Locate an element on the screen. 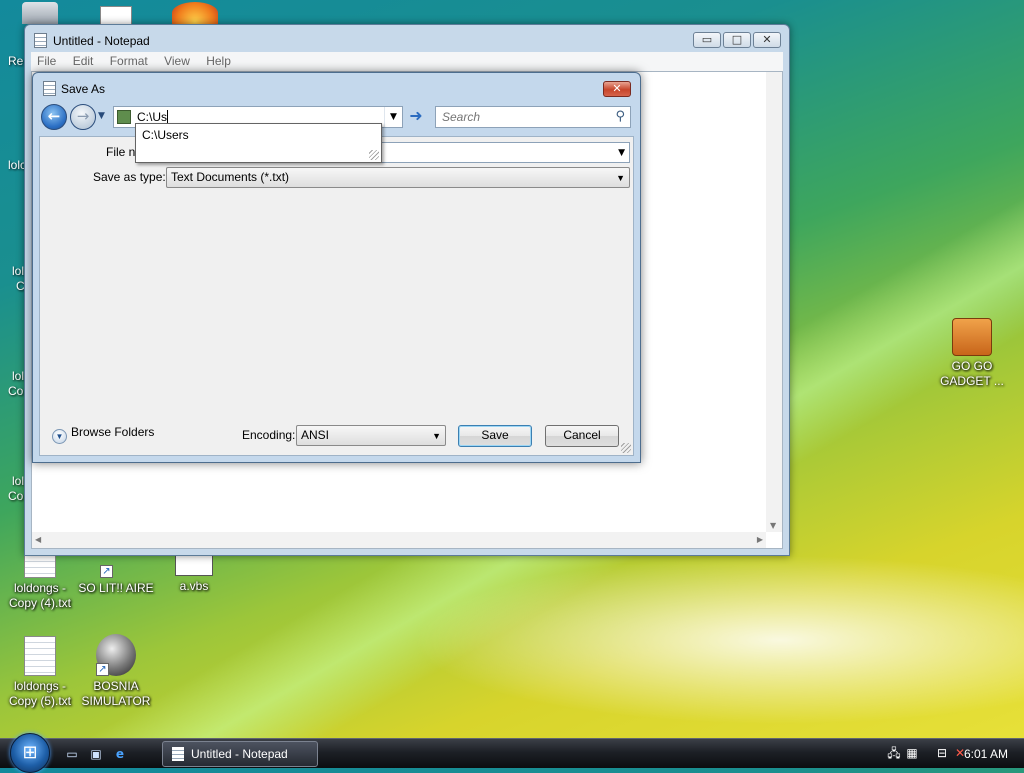 The width and height of the screenshot is (1024, 773). folder-location-icon is located at coordinates (124, 117).